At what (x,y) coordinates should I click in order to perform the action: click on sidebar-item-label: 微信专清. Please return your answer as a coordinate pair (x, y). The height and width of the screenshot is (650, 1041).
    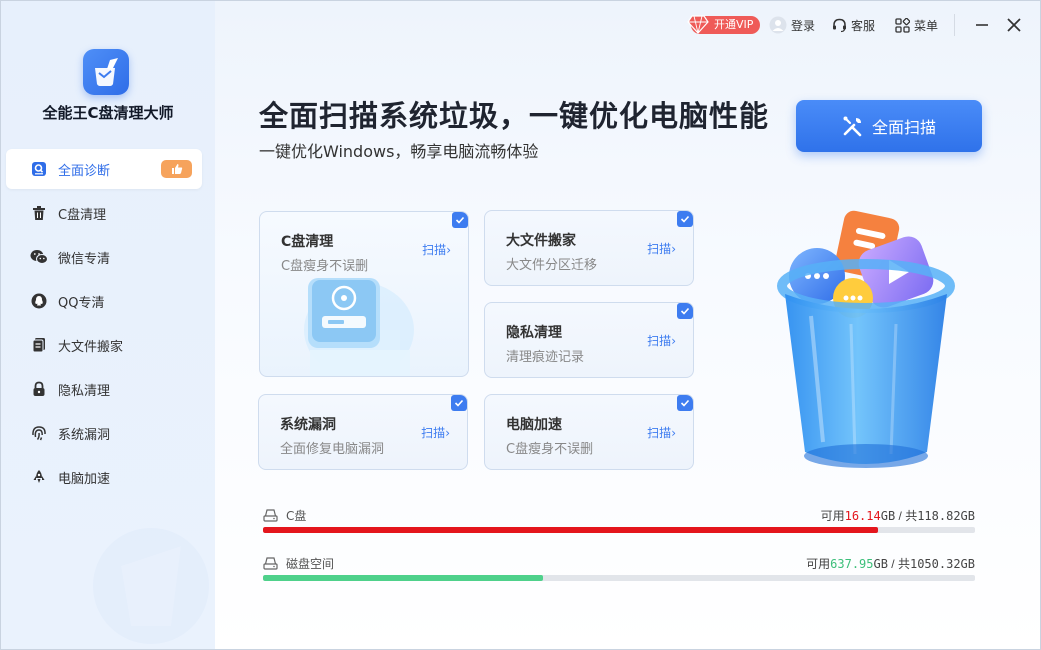
    Looking at the image, I should click on (84, 259).